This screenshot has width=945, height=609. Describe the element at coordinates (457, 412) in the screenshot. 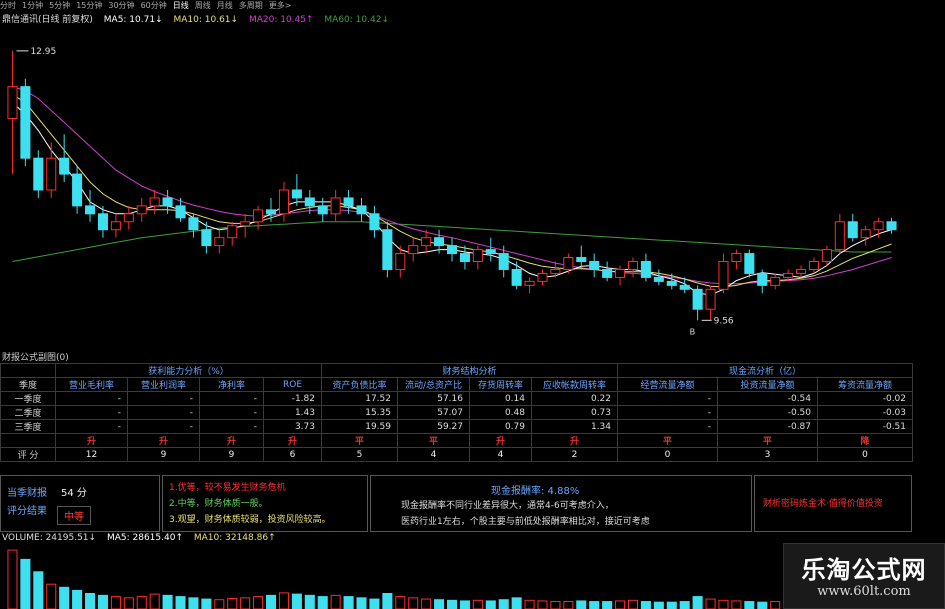

I see `table-row: 二季度 - - -1.43 15.35 57.07 0.48 0.73- -0.50 -0.03` at that location.